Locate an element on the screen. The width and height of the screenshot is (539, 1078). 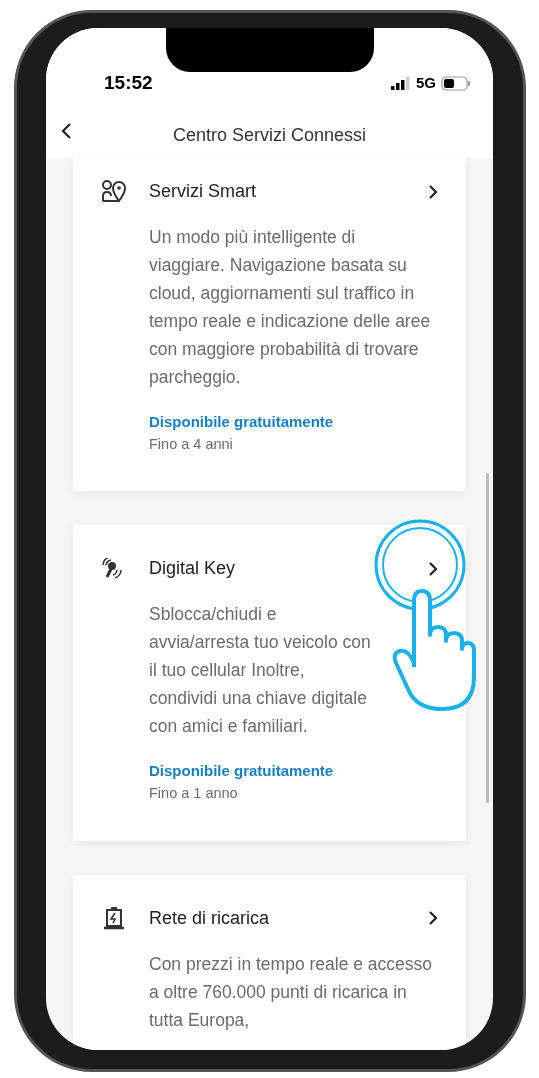
charging-station-icon is located at coordinates (114, 918).